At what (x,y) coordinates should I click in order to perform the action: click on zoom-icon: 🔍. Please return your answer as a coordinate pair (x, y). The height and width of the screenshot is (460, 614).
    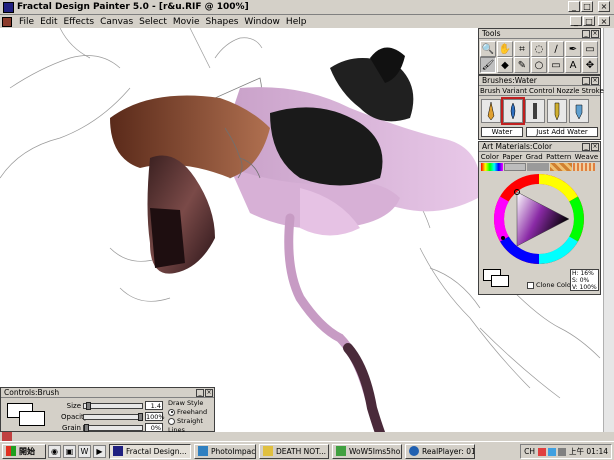
    Looking at the image, I should click on (488, 49).